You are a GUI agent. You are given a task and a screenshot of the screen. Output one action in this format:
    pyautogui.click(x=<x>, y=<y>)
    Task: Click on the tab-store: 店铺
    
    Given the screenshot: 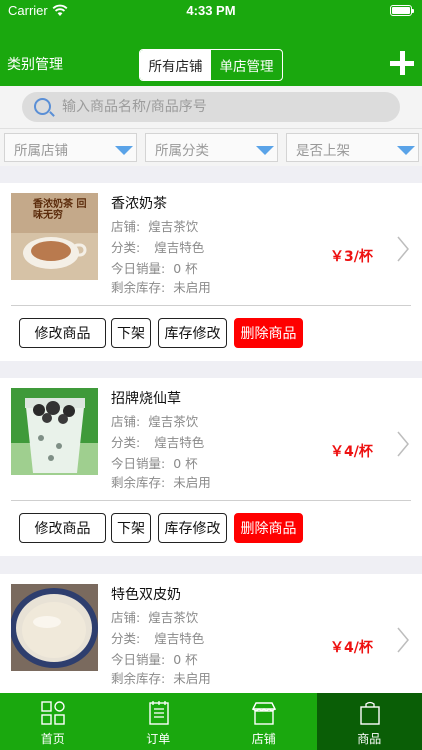 What is the action you would take?
    pyautogui.click(x=264, y=721)
    